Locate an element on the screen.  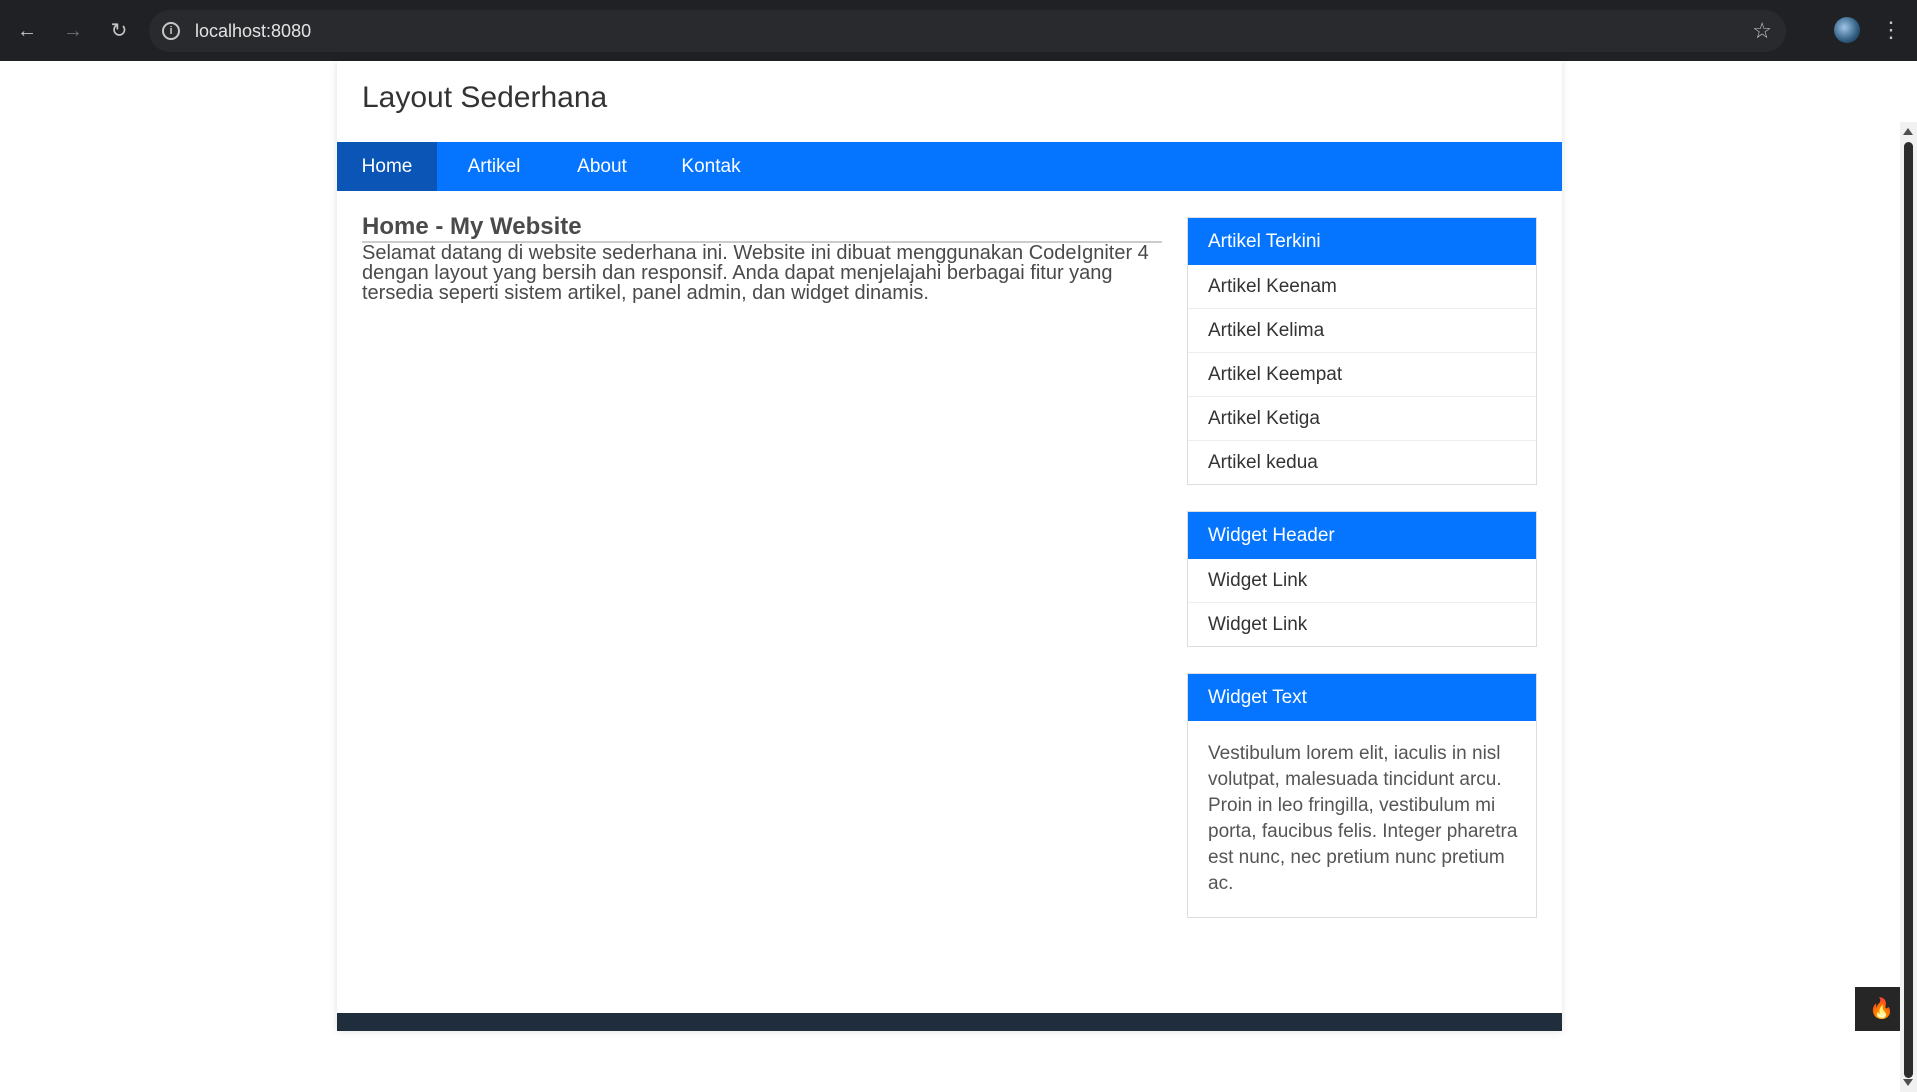
nav-item-about: About is located at coordinates (602, 166).